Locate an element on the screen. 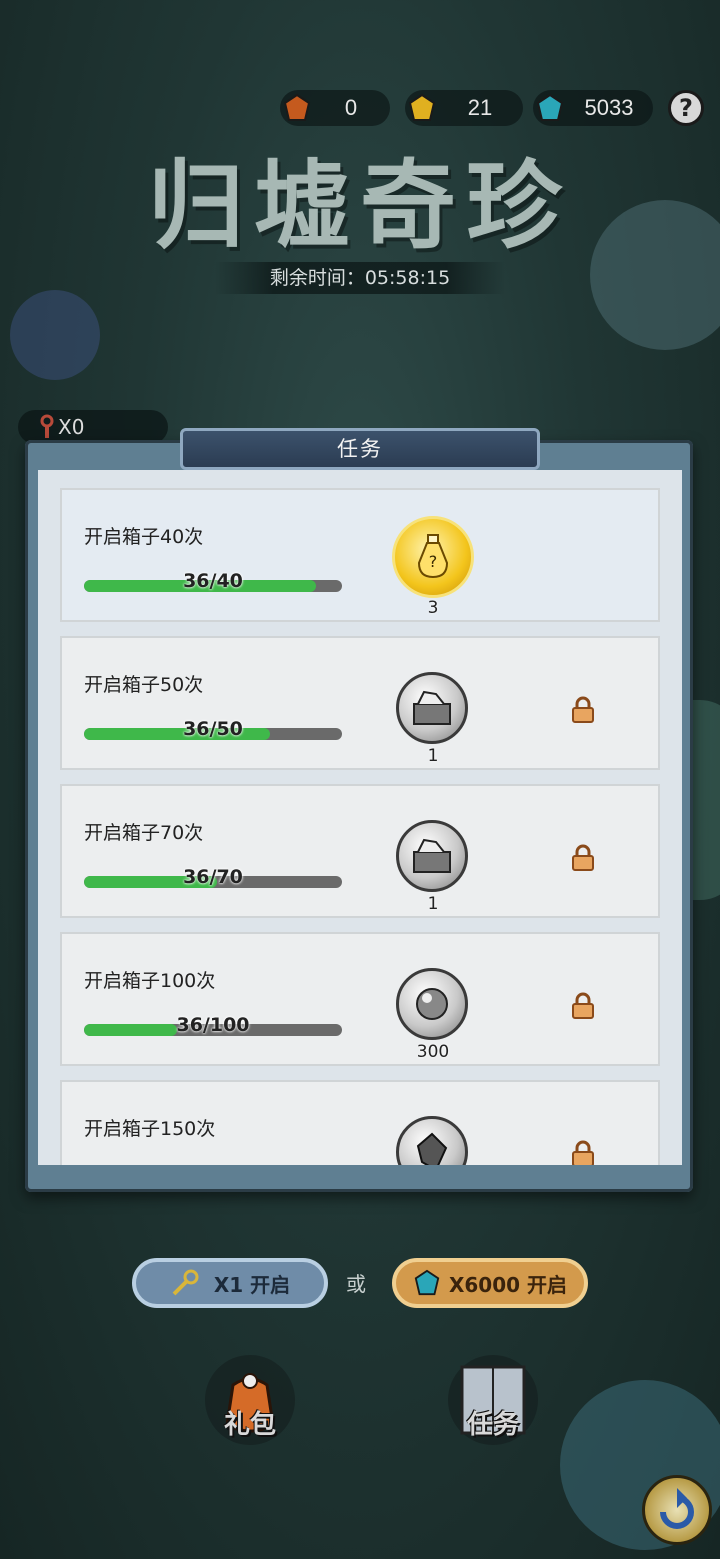  currency-gold-gem: 21 is located at coordinates (464, 108).